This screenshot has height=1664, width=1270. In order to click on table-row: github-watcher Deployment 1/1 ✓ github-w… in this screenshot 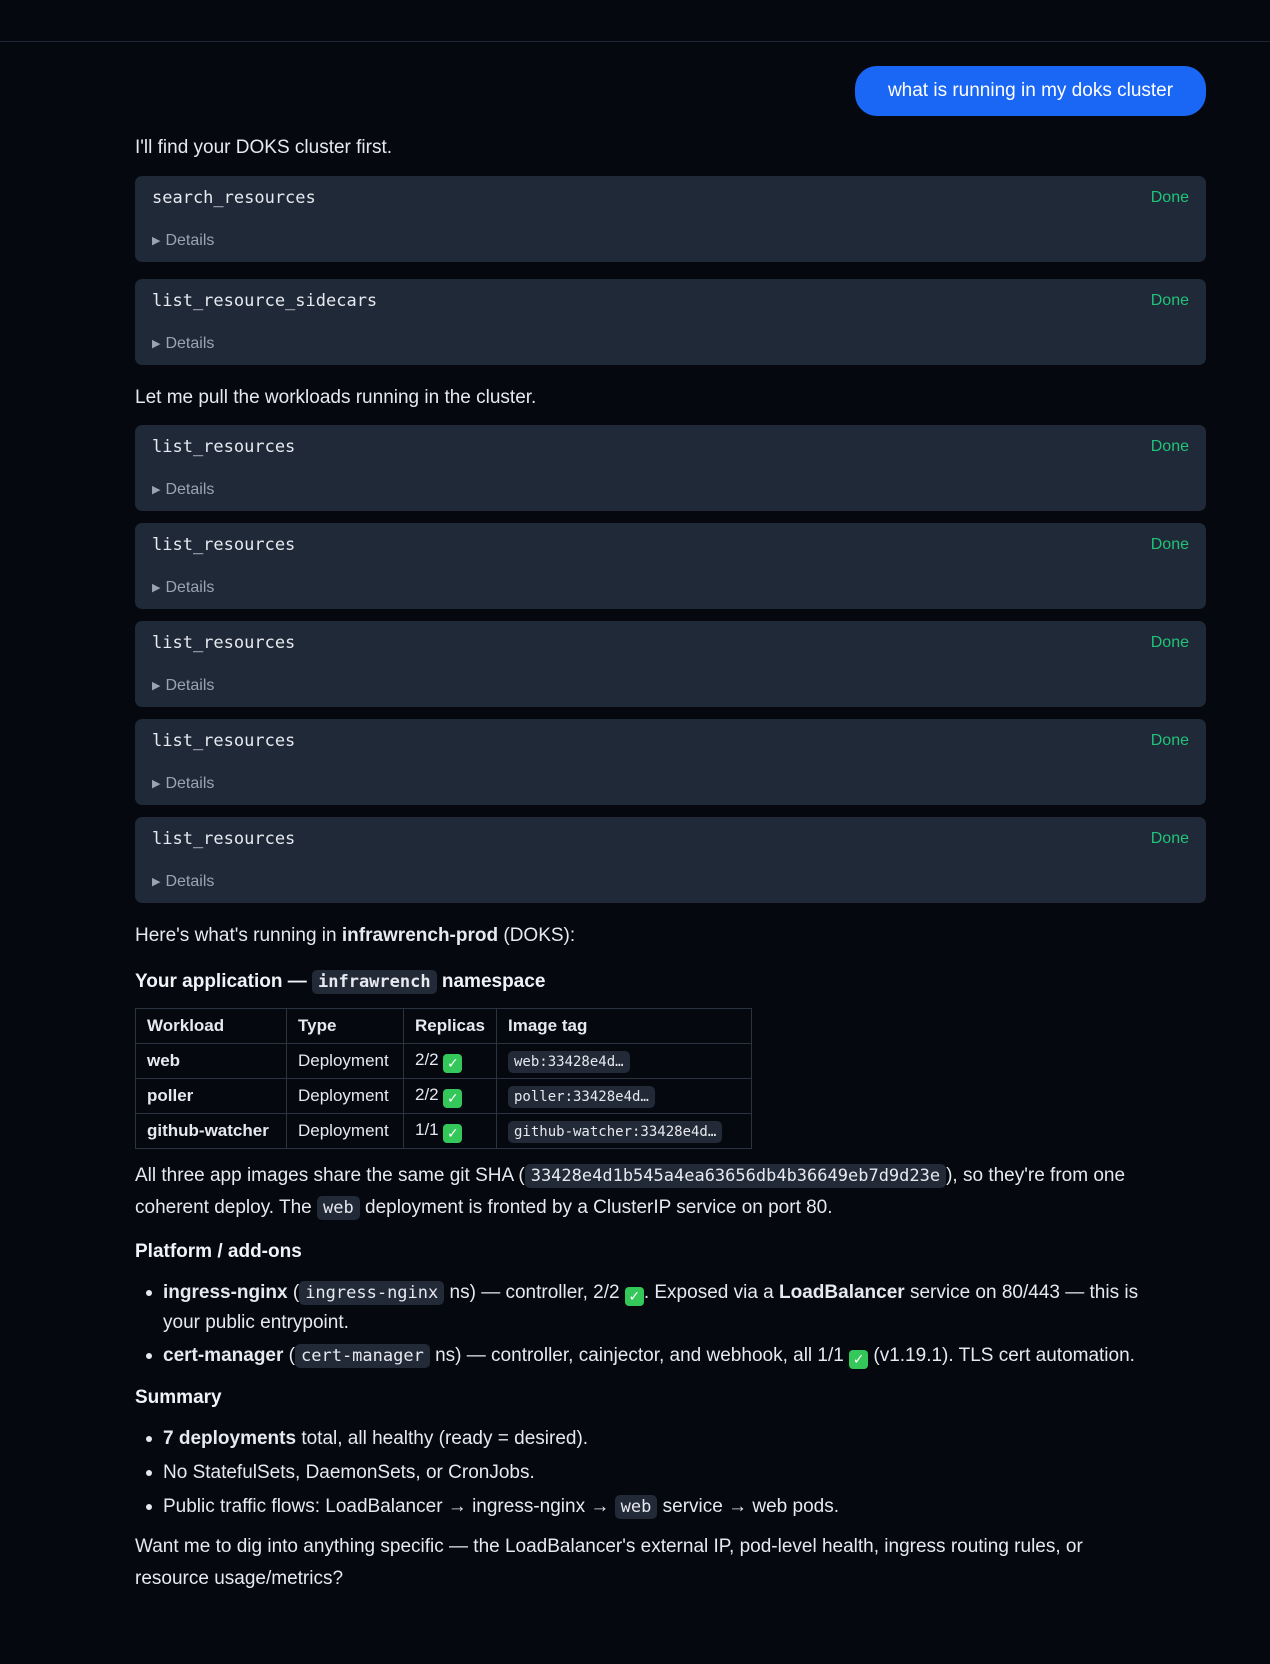, I will do `click(443, 1131)`.